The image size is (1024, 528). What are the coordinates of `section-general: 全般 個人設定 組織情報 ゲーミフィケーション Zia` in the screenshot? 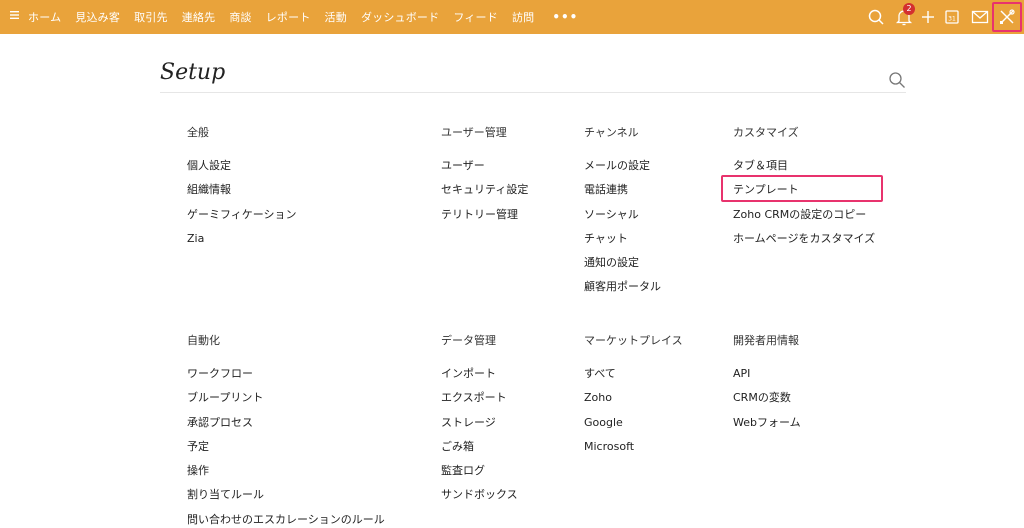 It's located at (242, 192).